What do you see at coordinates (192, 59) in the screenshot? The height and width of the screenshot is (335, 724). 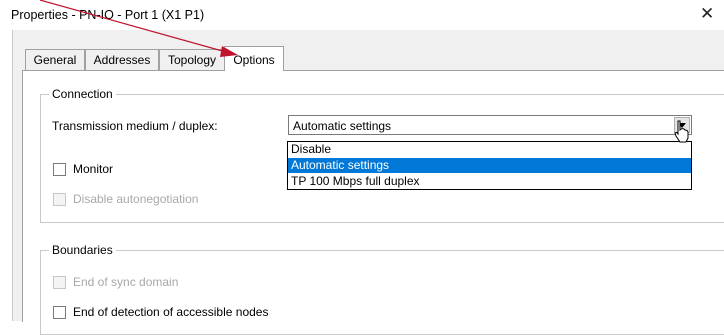 I see `tab-topology: Topology` at bounding box center [192, 59].